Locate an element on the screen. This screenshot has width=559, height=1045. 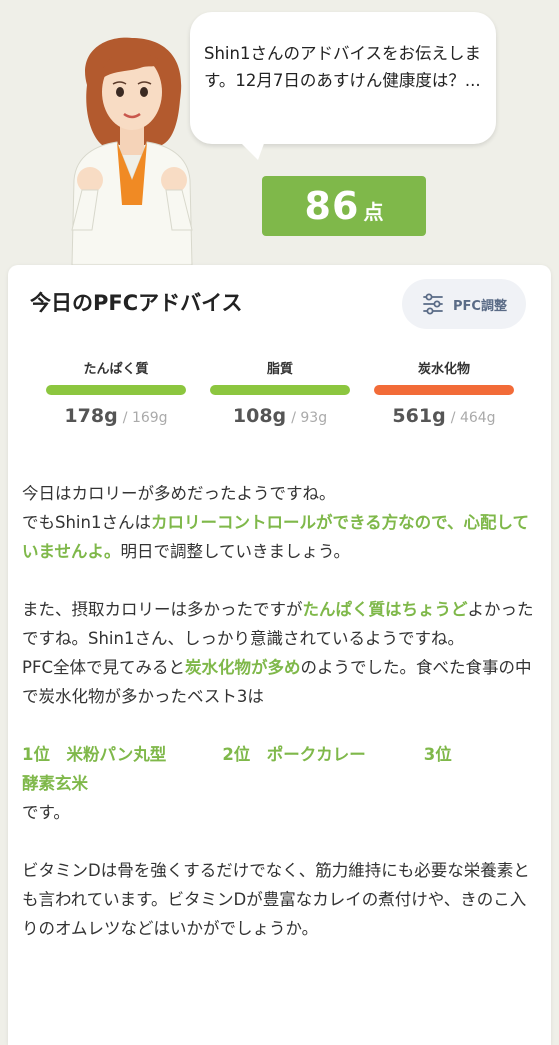
nutrient-goal: / 464g is located at coordinates (473, 418).